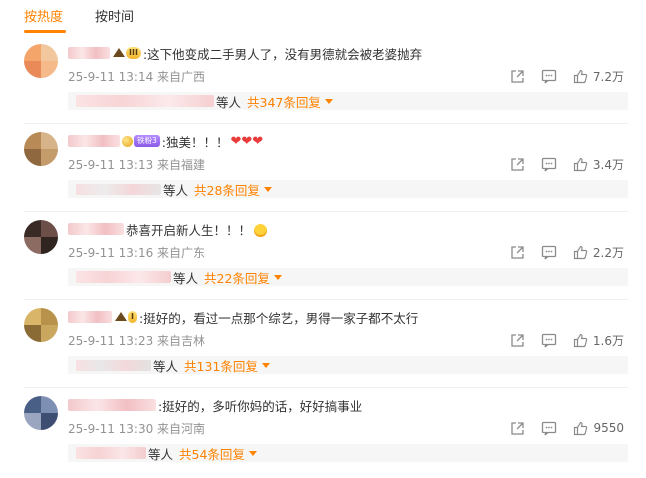 The width and height of the screenshot is (646, 478). Describe the element at coordinates (127, 53) in the screenshot. I see `fan-level-badge: III` at that location.